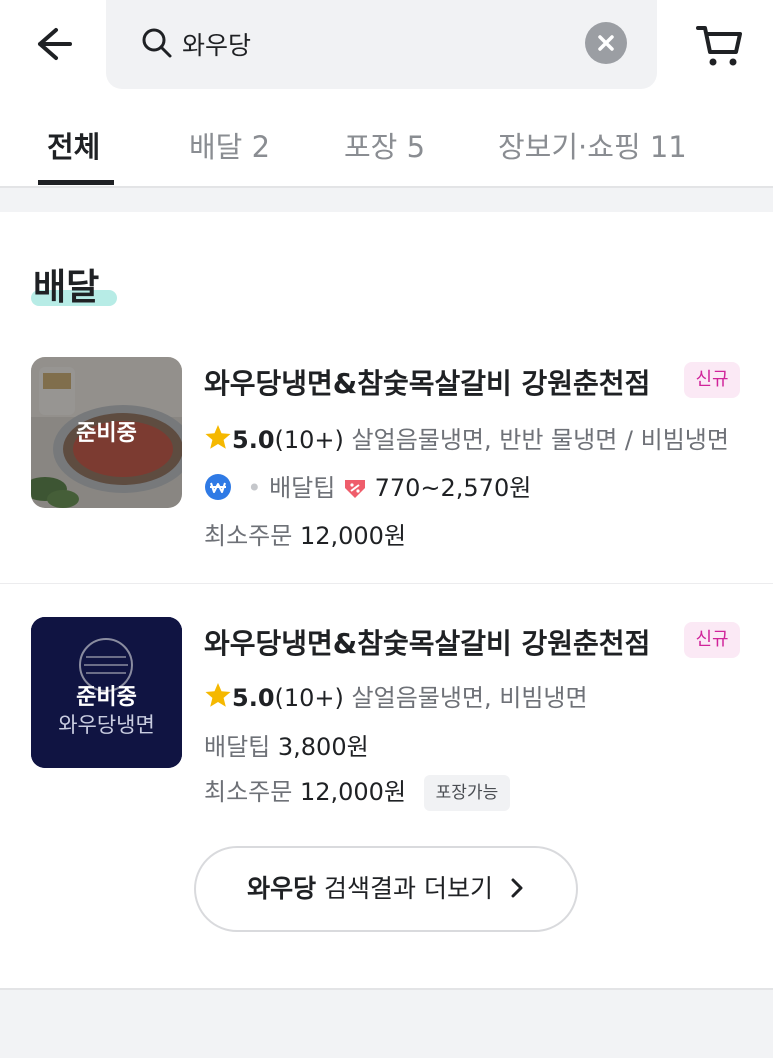  What do you see at coordinates (218, 487) in the screenshot?
I see `won-coin-icon` at bounding box center [218, 487].